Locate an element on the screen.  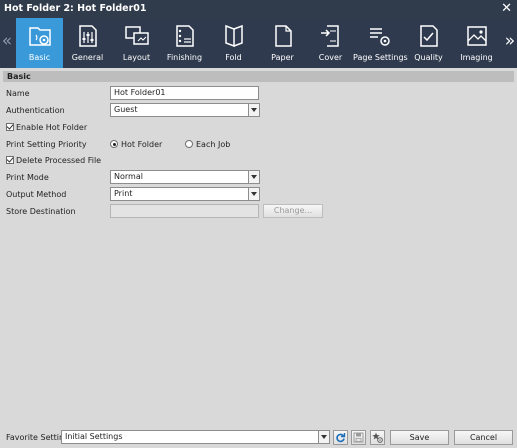
tab-cover: Cover is located at coordinates (330, 43).